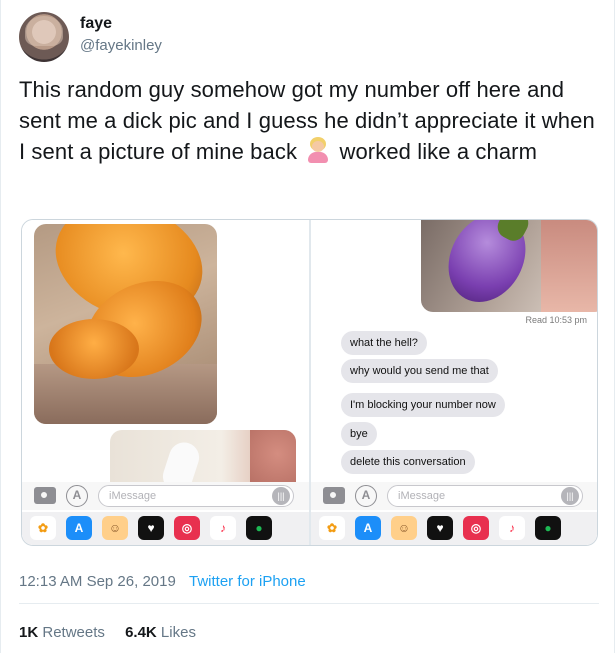  What do you see at coordinates (423, 405) in the screenshot?
I see `message-bubble: I'm blocking your number now` at bounding box center [423, 405].